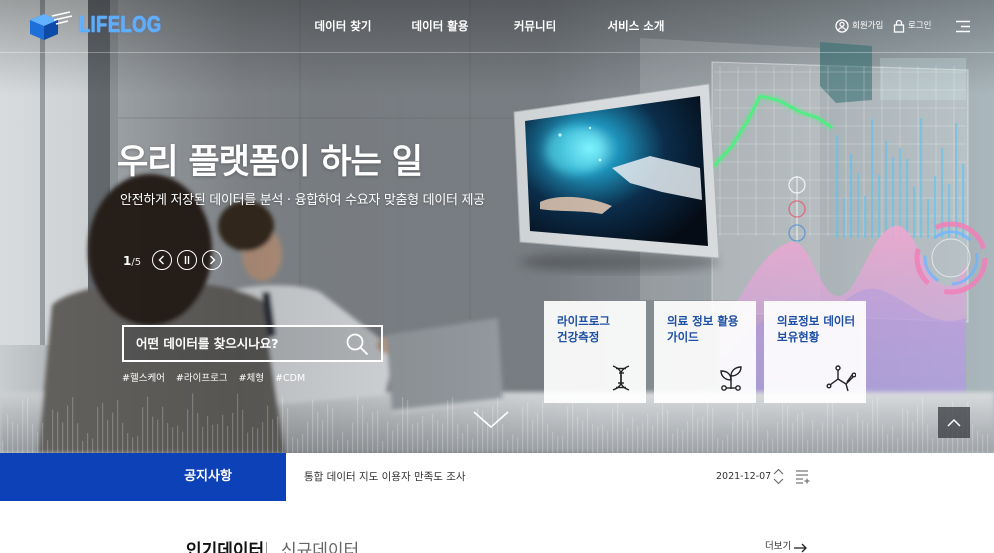 This screenshot has width=994, height=553. What do you see at coordinates (251, 378) in the screenshot?
I see `search-tag: #체형` at bounding box center [251, 378].